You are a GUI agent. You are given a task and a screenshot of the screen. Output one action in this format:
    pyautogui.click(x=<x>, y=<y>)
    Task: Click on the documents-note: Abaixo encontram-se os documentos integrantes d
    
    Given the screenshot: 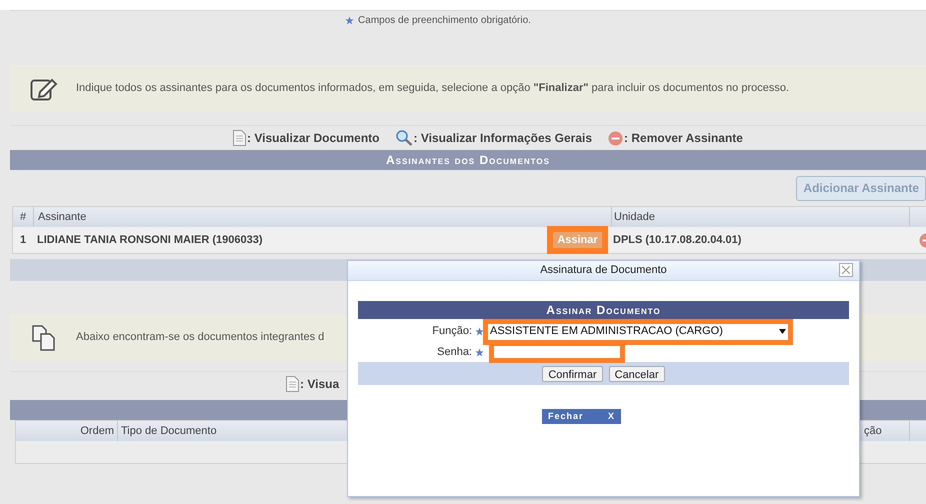 What is the action you would take?
    pyautogui.click(x=200, y=338)
    